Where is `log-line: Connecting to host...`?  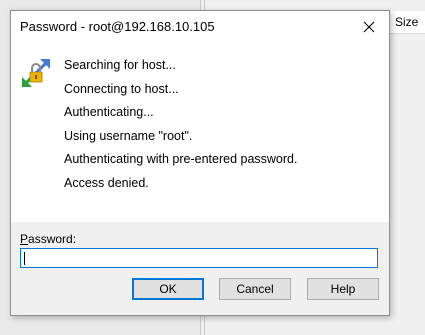
log-line: Connecting to host... is located at coordinates (121, 88).